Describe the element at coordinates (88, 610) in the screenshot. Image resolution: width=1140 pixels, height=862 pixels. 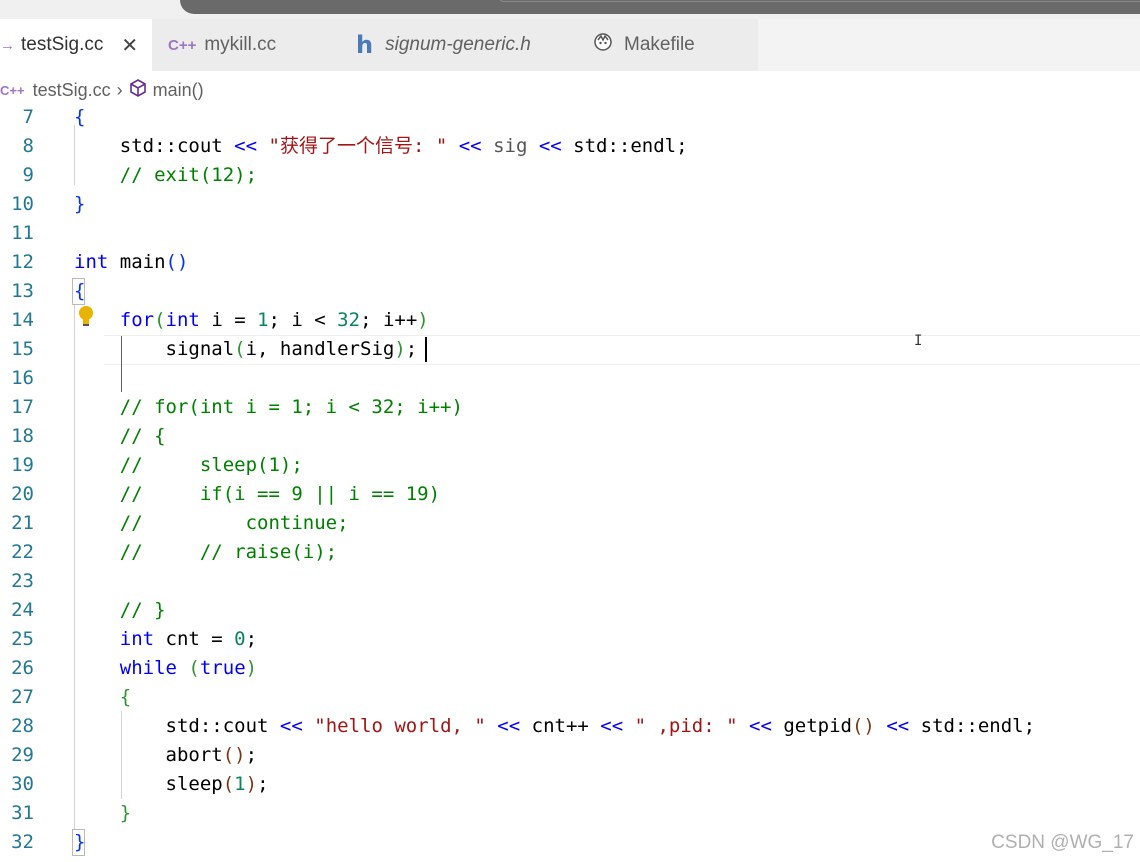
I see `code-line: 24 // }` at that location.